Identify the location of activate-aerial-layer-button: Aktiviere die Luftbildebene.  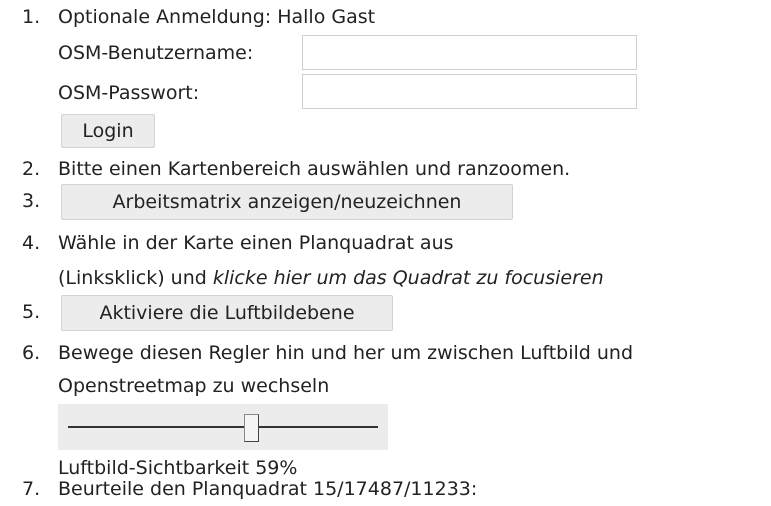
(227, 313).